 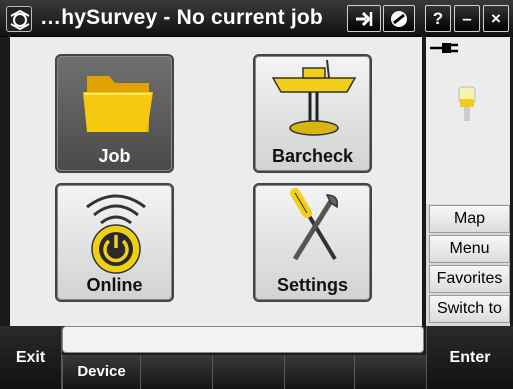 What do you see at coordinates (469, 309) in the screenshot?
I see `switch-to-button: Switch to` at bounding box center [469, 309].